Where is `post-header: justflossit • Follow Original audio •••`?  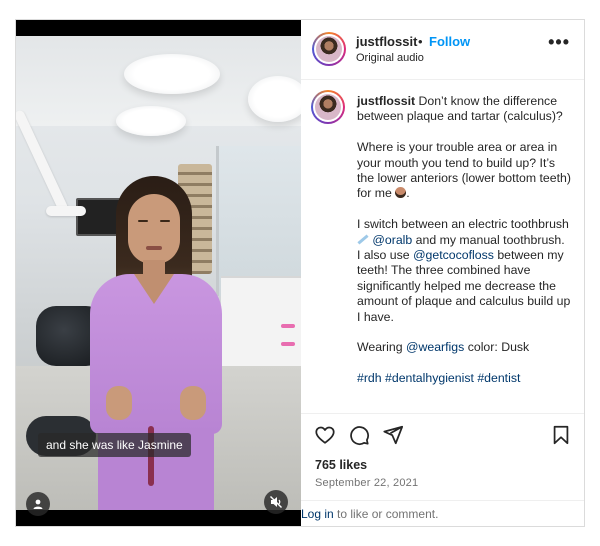 post-header: justflossit • Follow Original audio ••• is located at coordinates (442, 50).